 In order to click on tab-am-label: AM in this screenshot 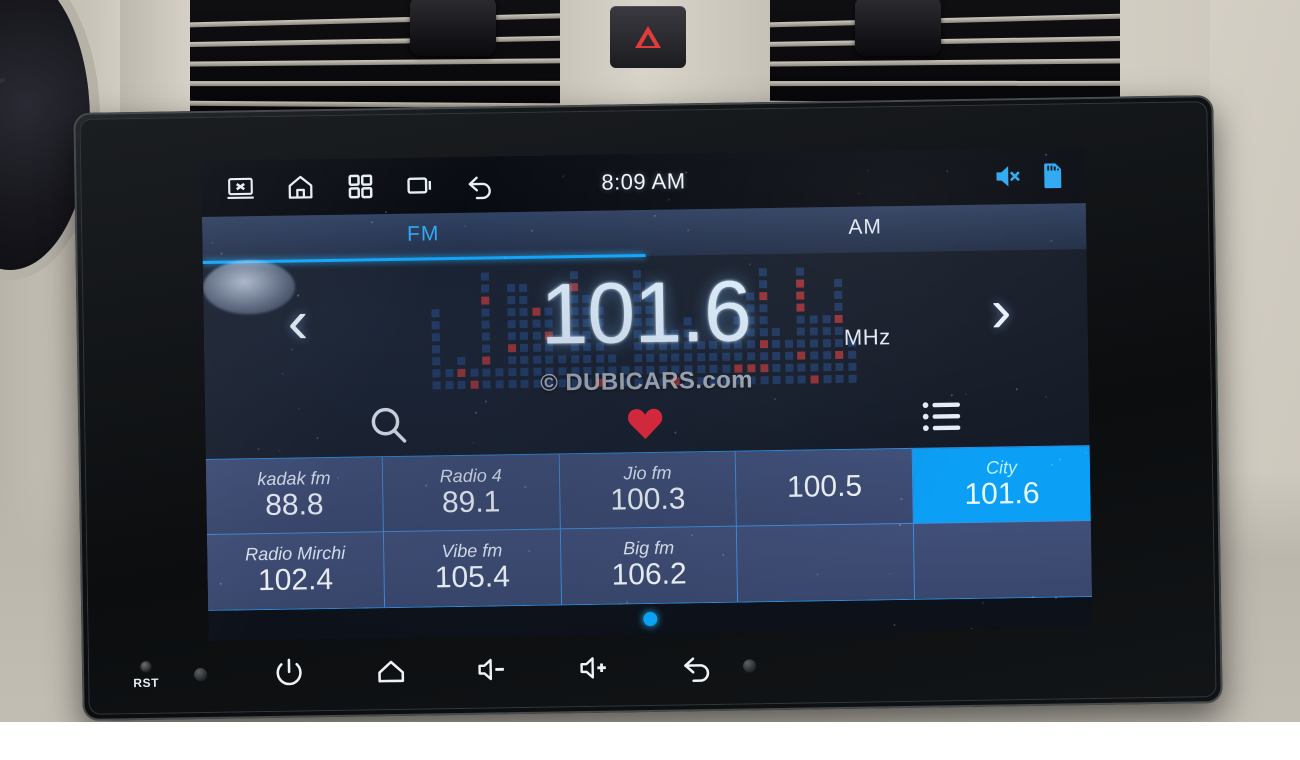, I will do `click(865, 227)`.